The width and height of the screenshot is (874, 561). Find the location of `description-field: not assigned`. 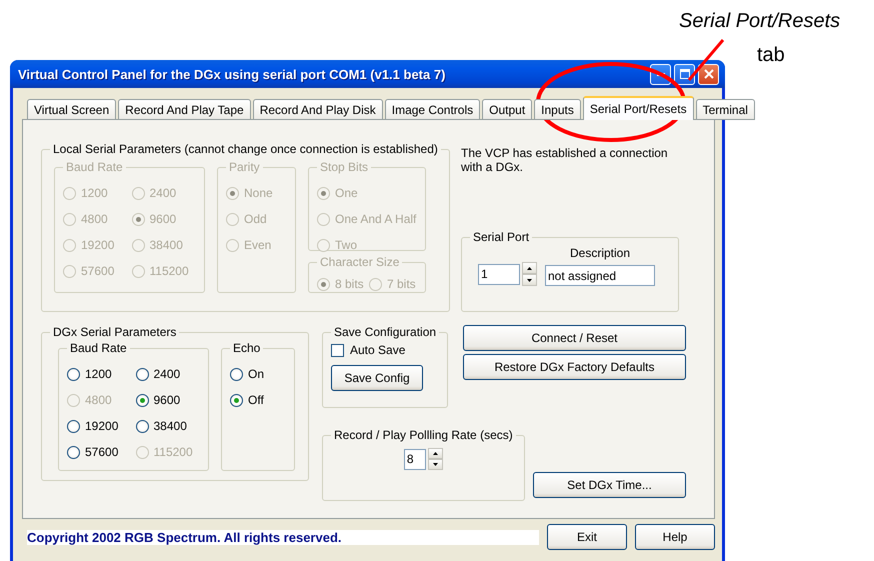

description-field: not assigned is located at coordinates (600, 275).